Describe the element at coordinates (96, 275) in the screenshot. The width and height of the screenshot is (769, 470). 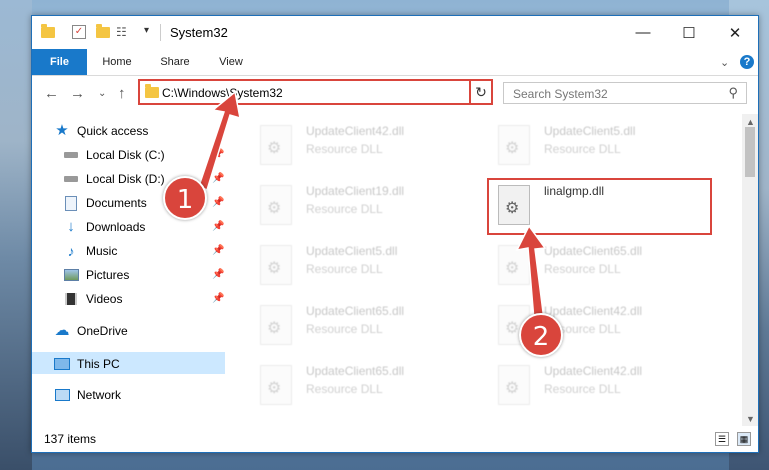
I see `sidebar-item-pictures: Pictures` at that location.